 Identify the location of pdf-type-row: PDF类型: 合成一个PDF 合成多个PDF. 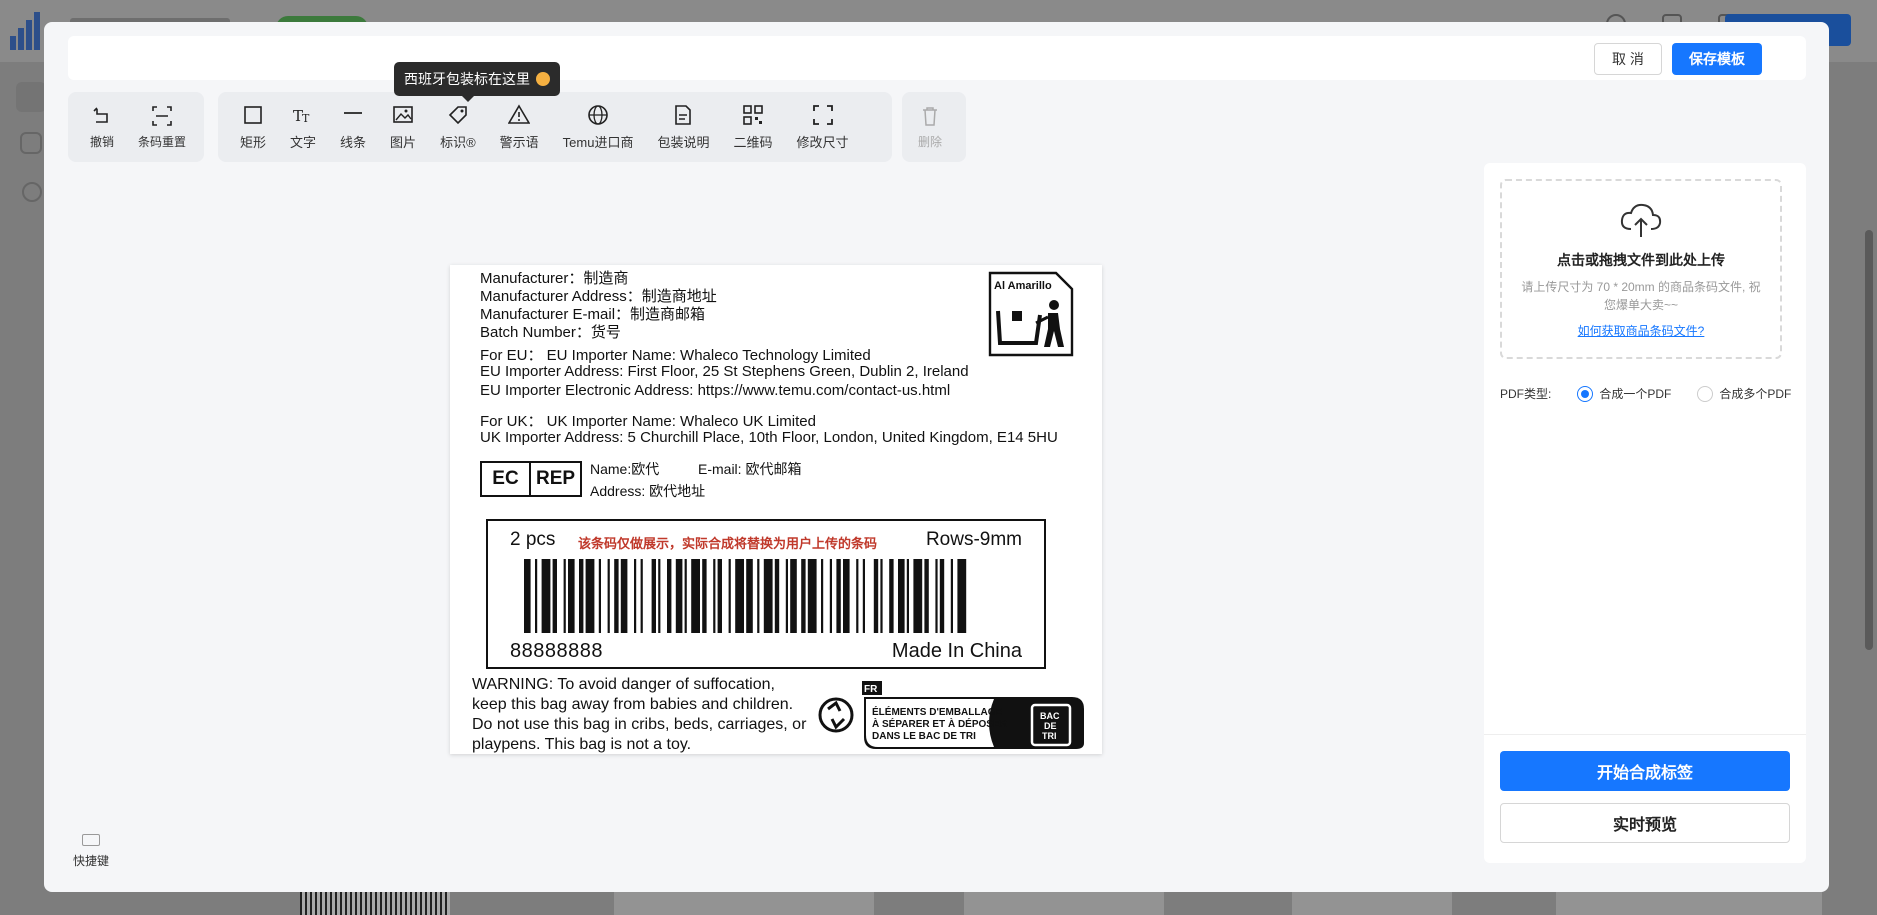
(1645, 393).